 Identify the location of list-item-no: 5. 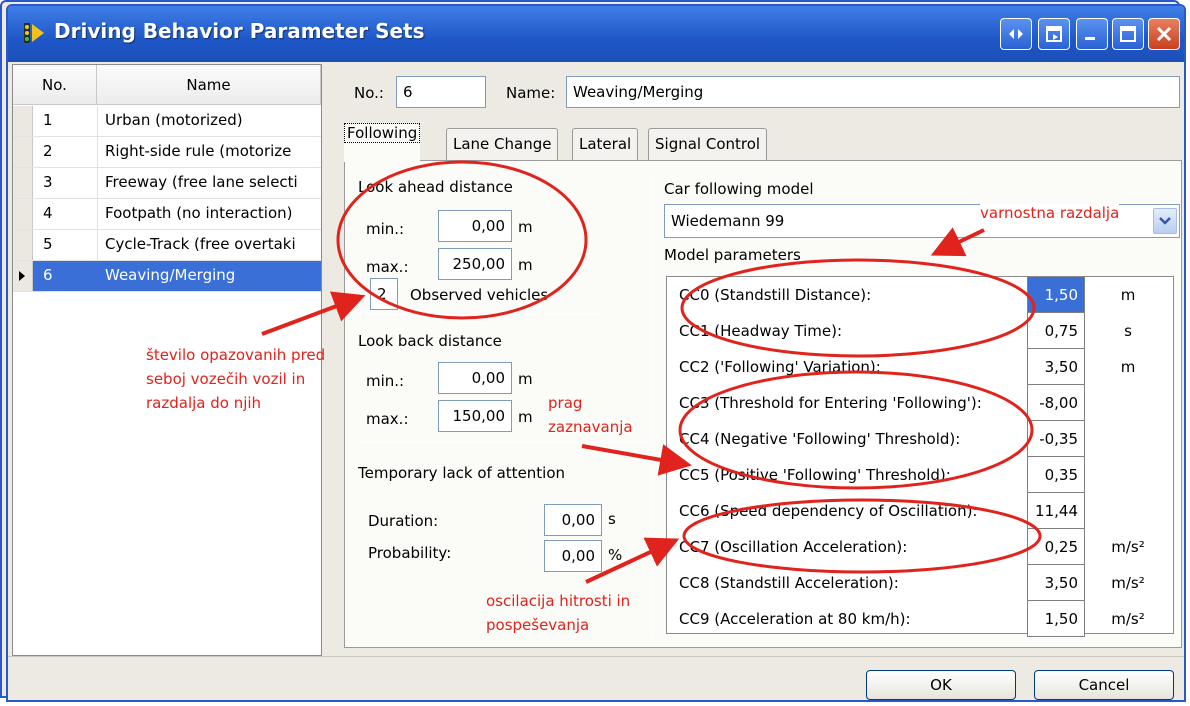
(48, 244).